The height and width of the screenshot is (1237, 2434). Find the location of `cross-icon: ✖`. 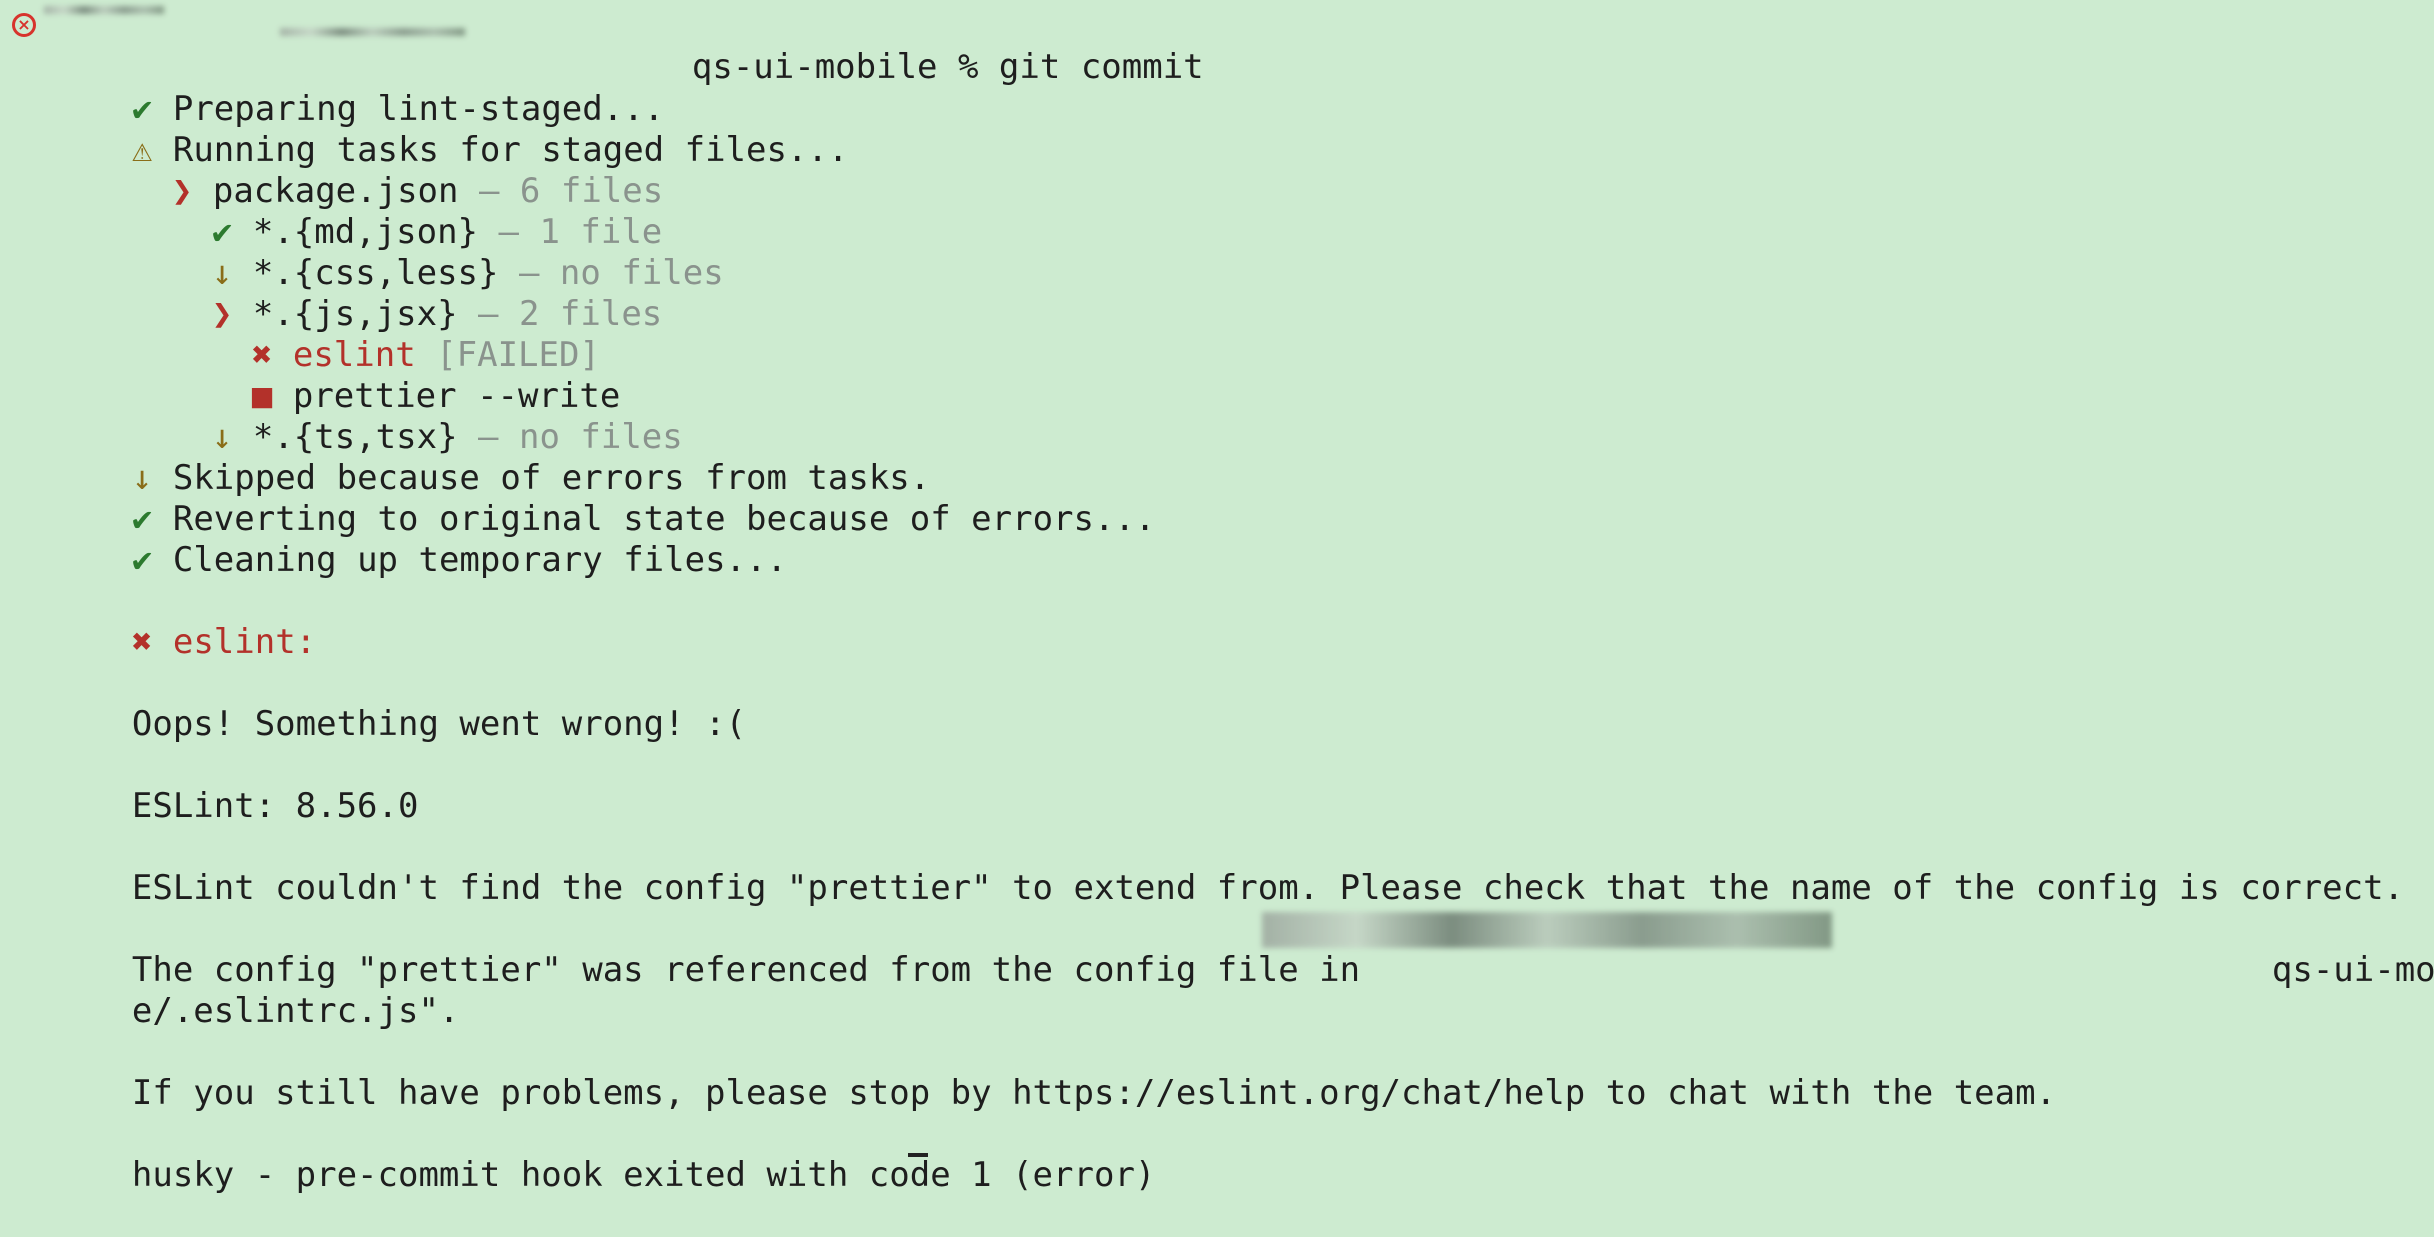

cross-icon: ✖ is located at coordinates (142, 642).